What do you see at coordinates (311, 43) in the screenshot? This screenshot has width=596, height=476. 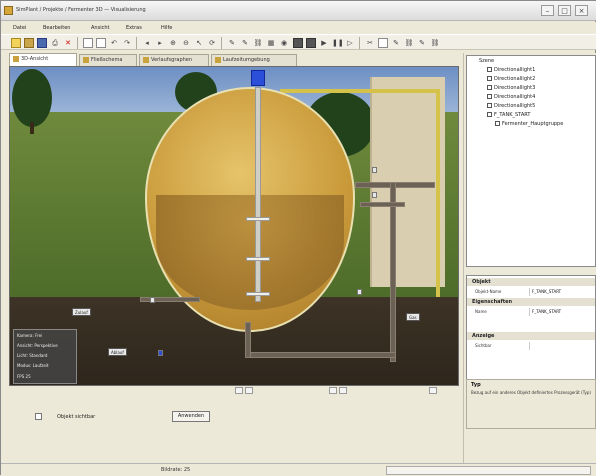 I see `stop-icon` at bounding box center [311, 43].